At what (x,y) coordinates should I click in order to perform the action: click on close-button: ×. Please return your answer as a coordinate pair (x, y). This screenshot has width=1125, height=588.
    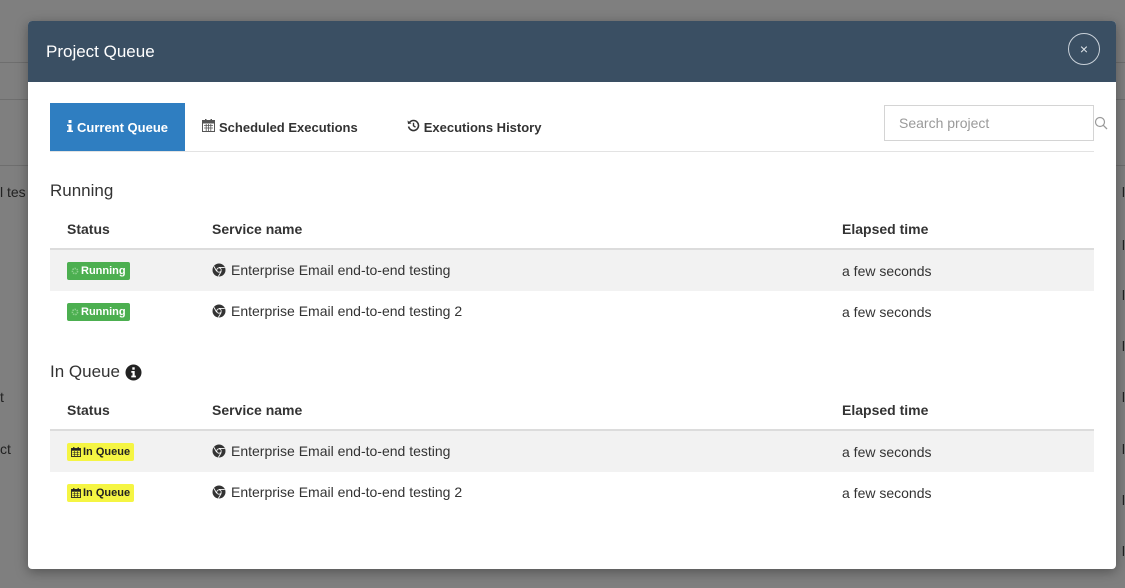
    Looking at the image, I should click on (1084, 49).